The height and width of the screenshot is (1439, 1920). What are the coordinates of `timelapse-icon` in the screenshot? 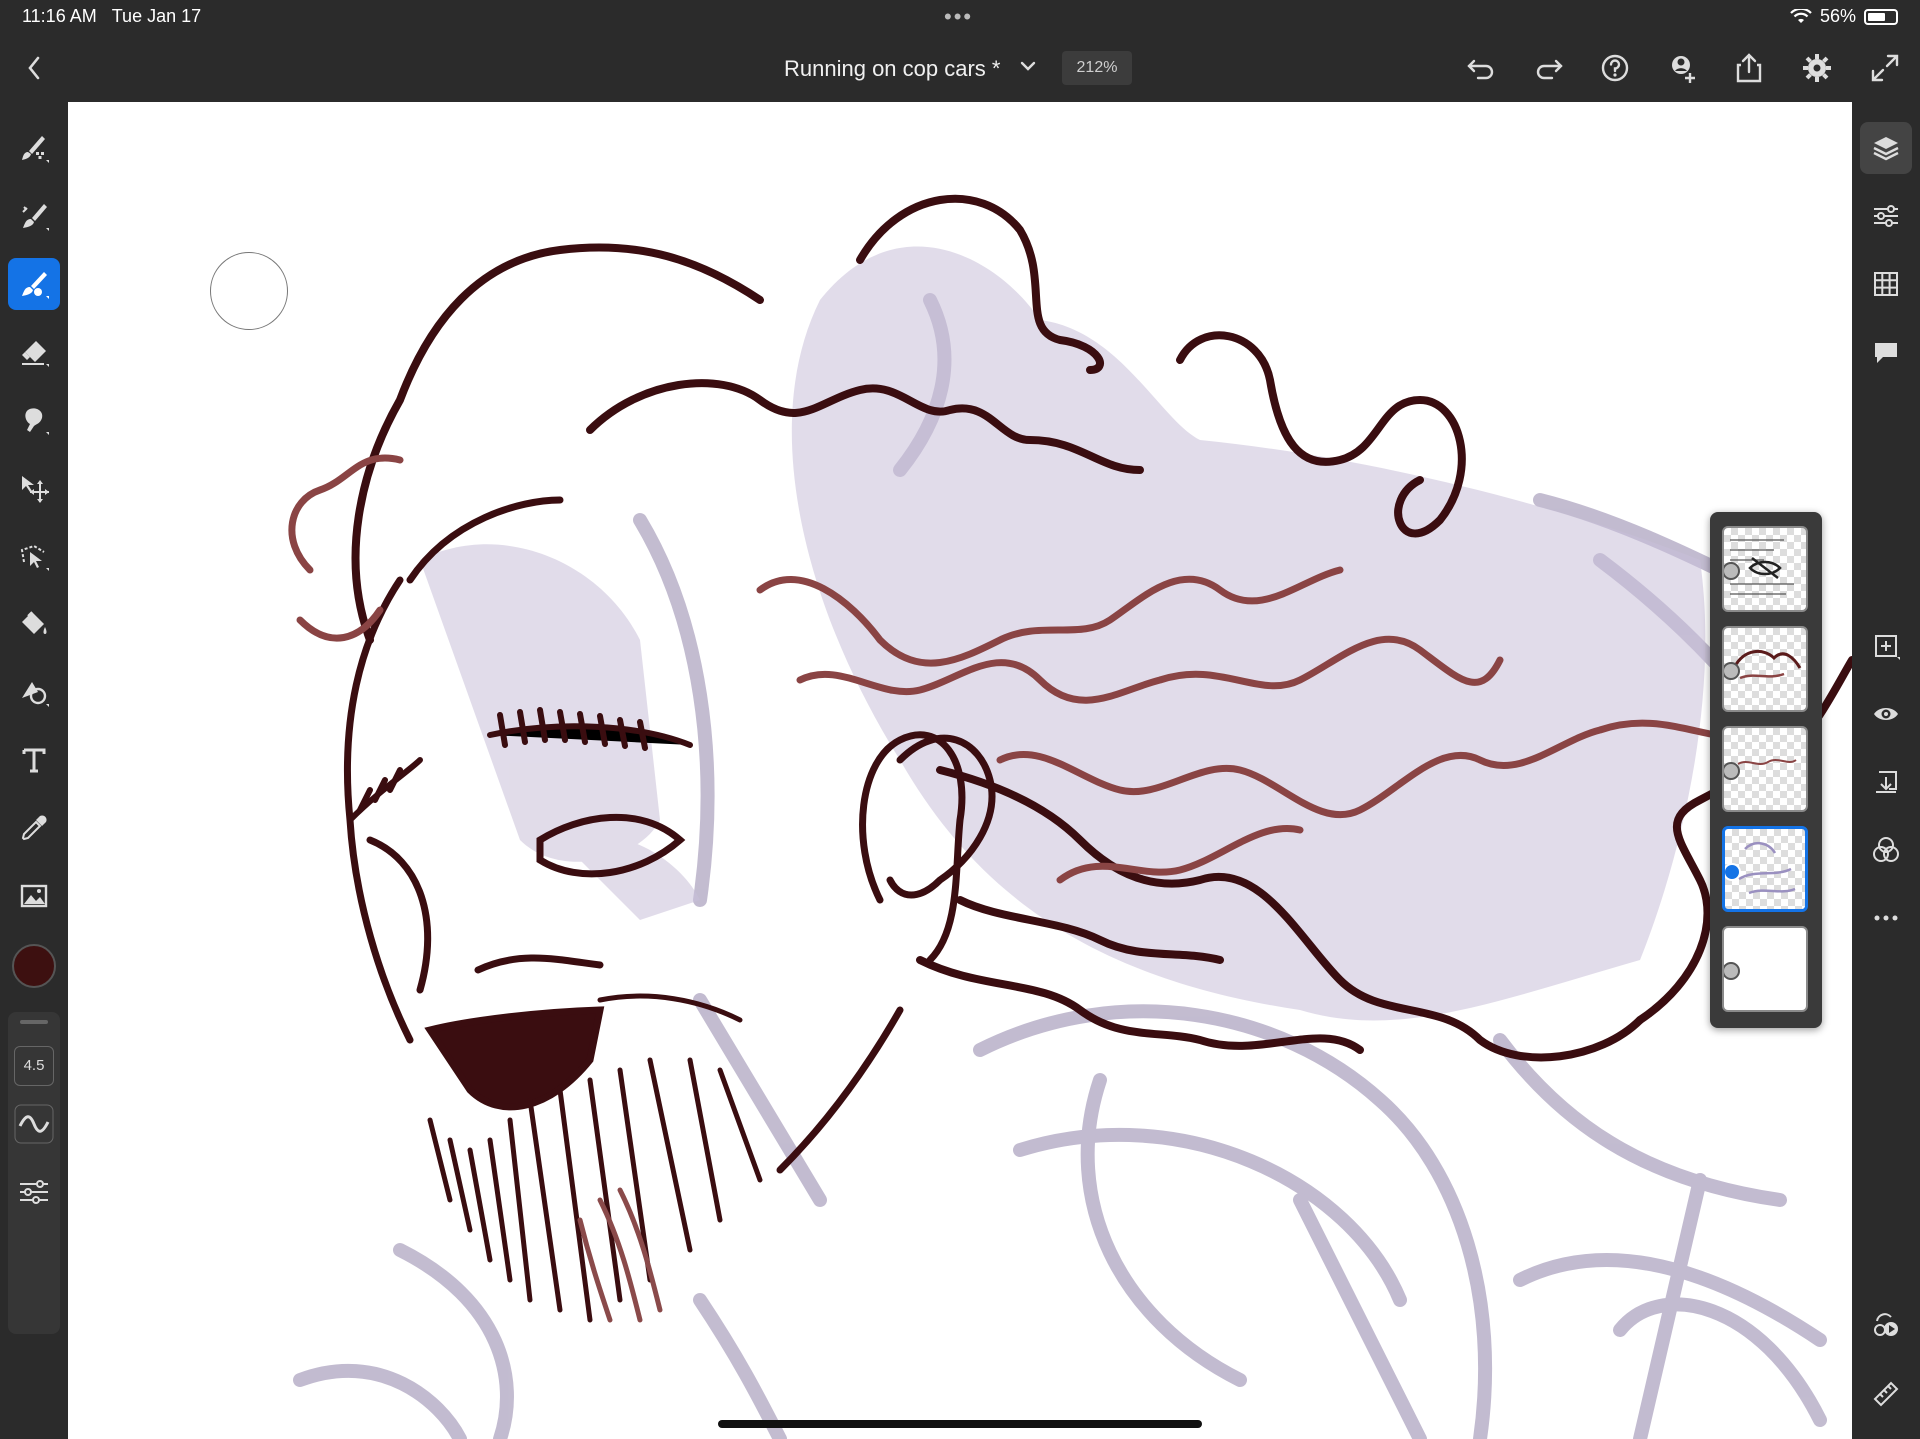 It's located at (1886, 1324).